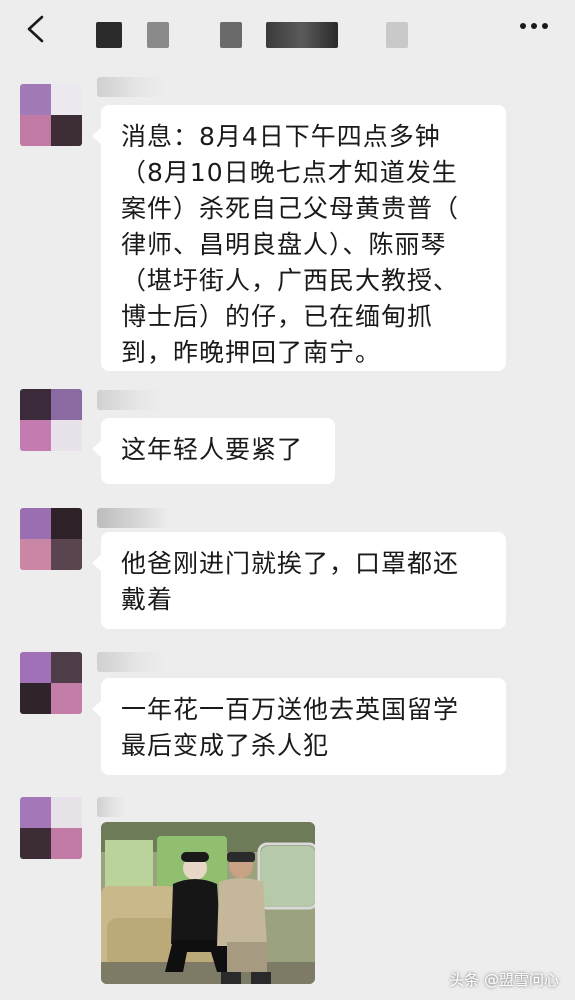 This screenshot has height=1000, width=575. What do you see at coordinates (299, 726) in the screenshot?
I see `message-bubble: 一年花一百万送他去英国留学 最后变成了杀人犯` at bounding box center [299, 726].